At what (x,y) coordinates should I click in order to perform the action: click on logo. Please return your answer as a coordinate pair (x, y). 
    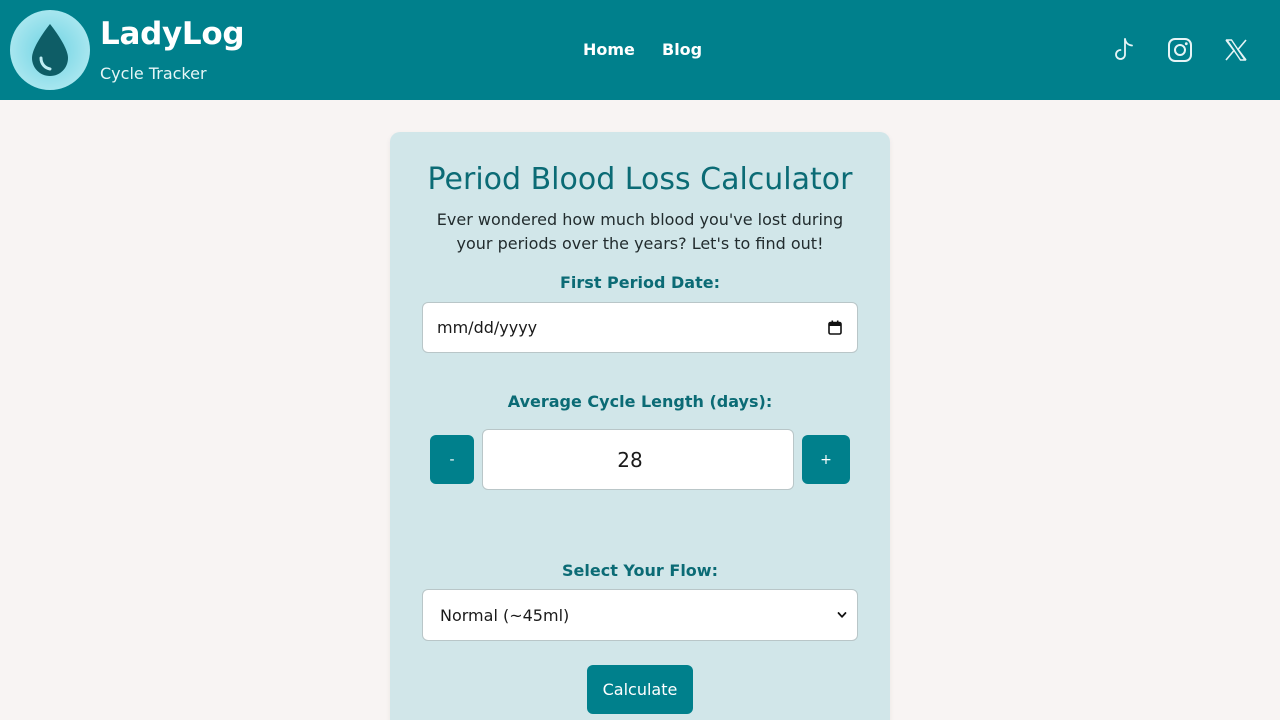
    Looking at the image, I should click on (50, 50).